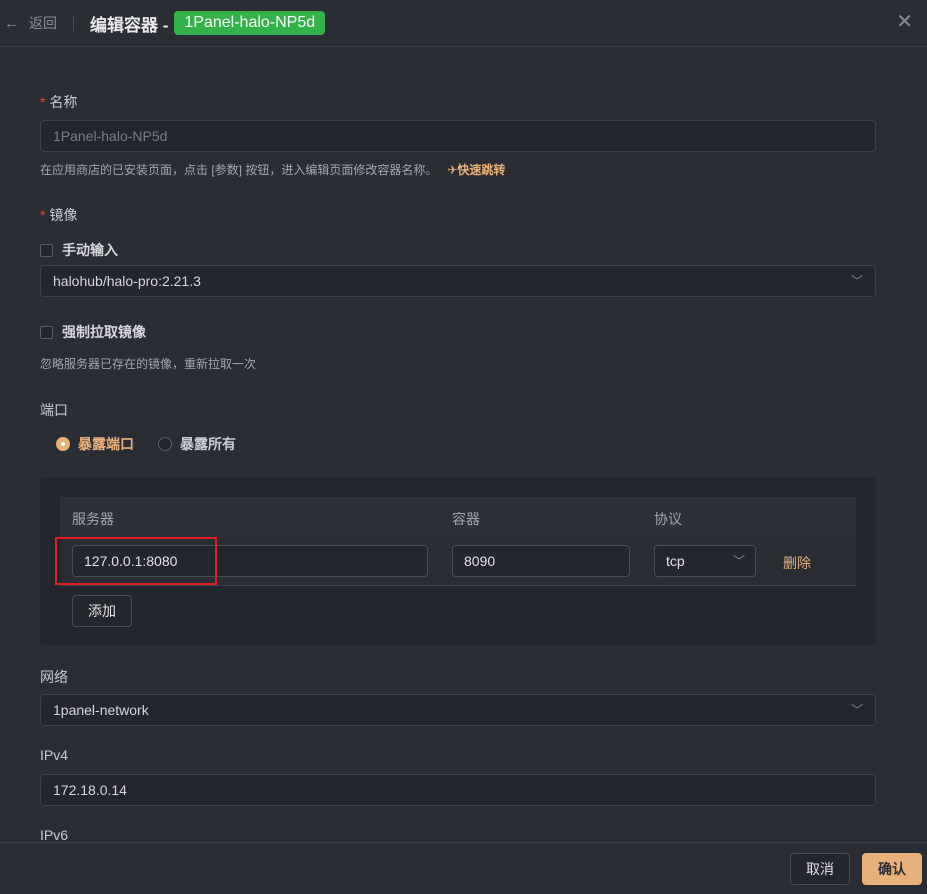  What do you see at coordinates (11, 23) in the screenshot?
I see `arrow-left-icon: ←` at bounding box center [11, 23].